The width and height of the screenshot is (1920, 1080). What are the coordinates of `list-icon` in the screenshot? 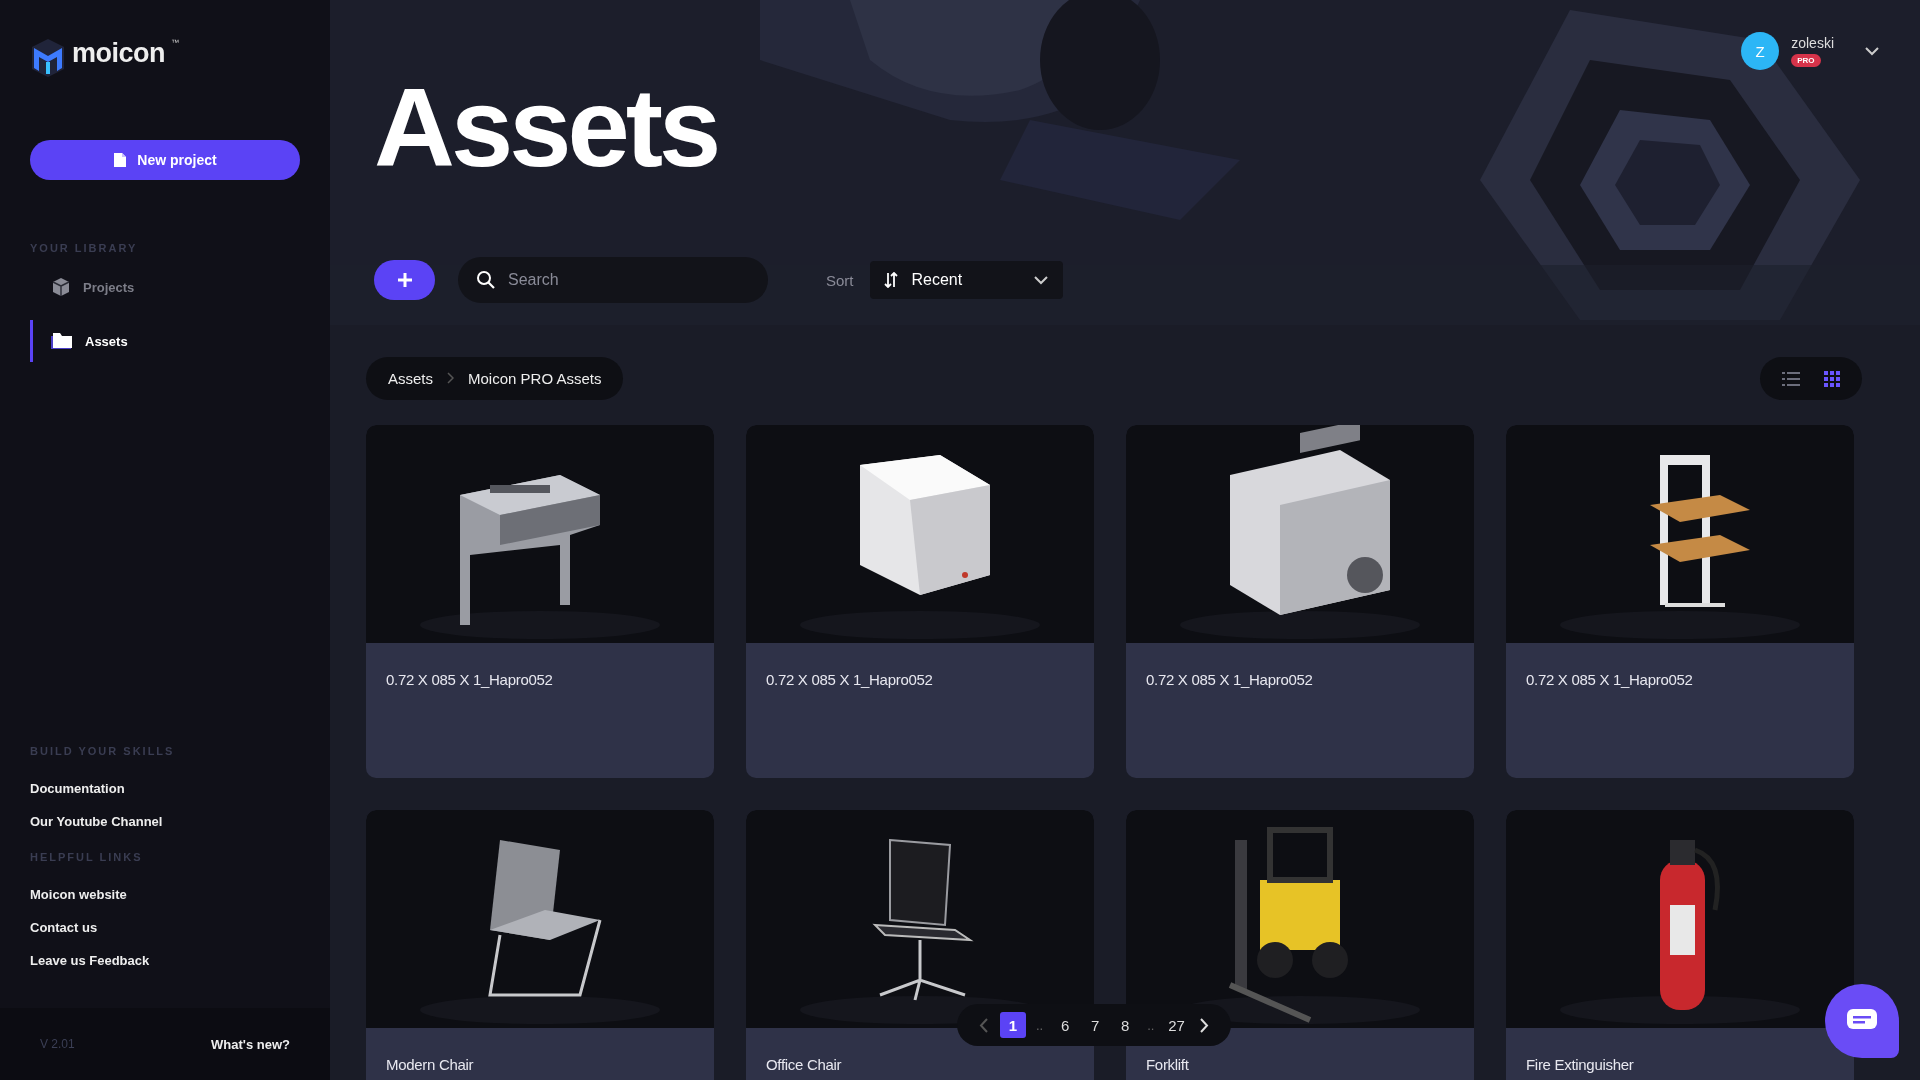 It's located at (1791, 378).